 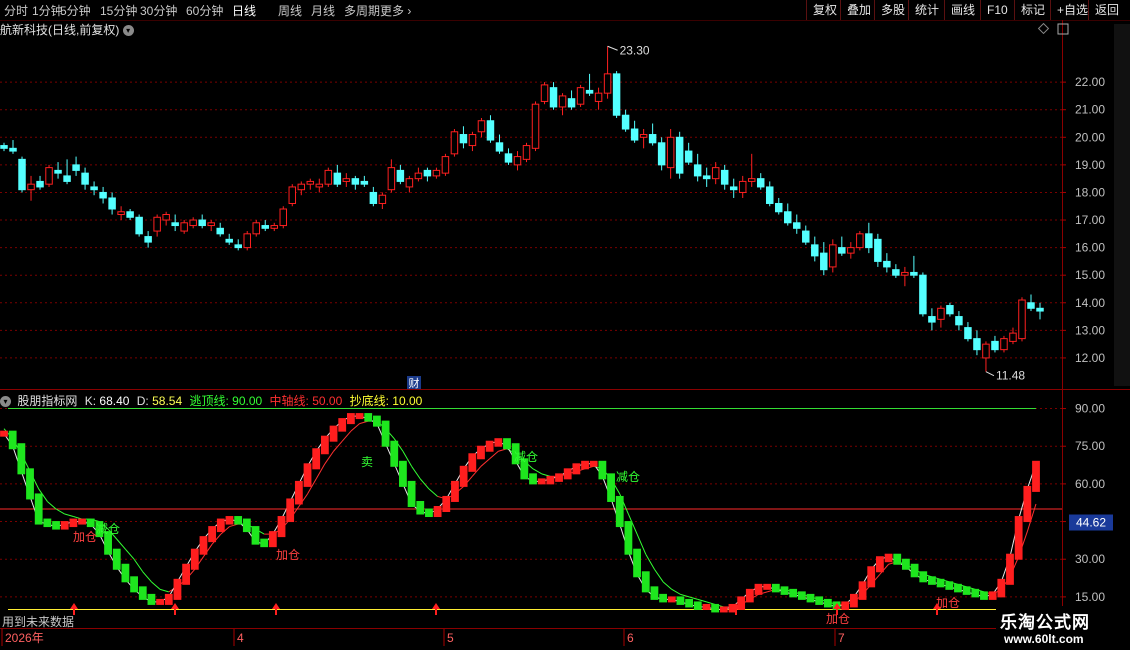 What do you see at coordinates (450, 638) in the screenshot?
I see `date-axis-label: 5` at bounding box center [450, 638].